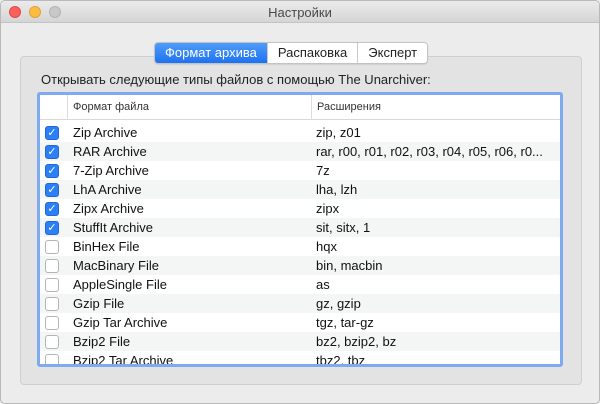 This screenshot has width=600, height=404. I want to click on format-name: Bzip2 File, so click(102, 341).